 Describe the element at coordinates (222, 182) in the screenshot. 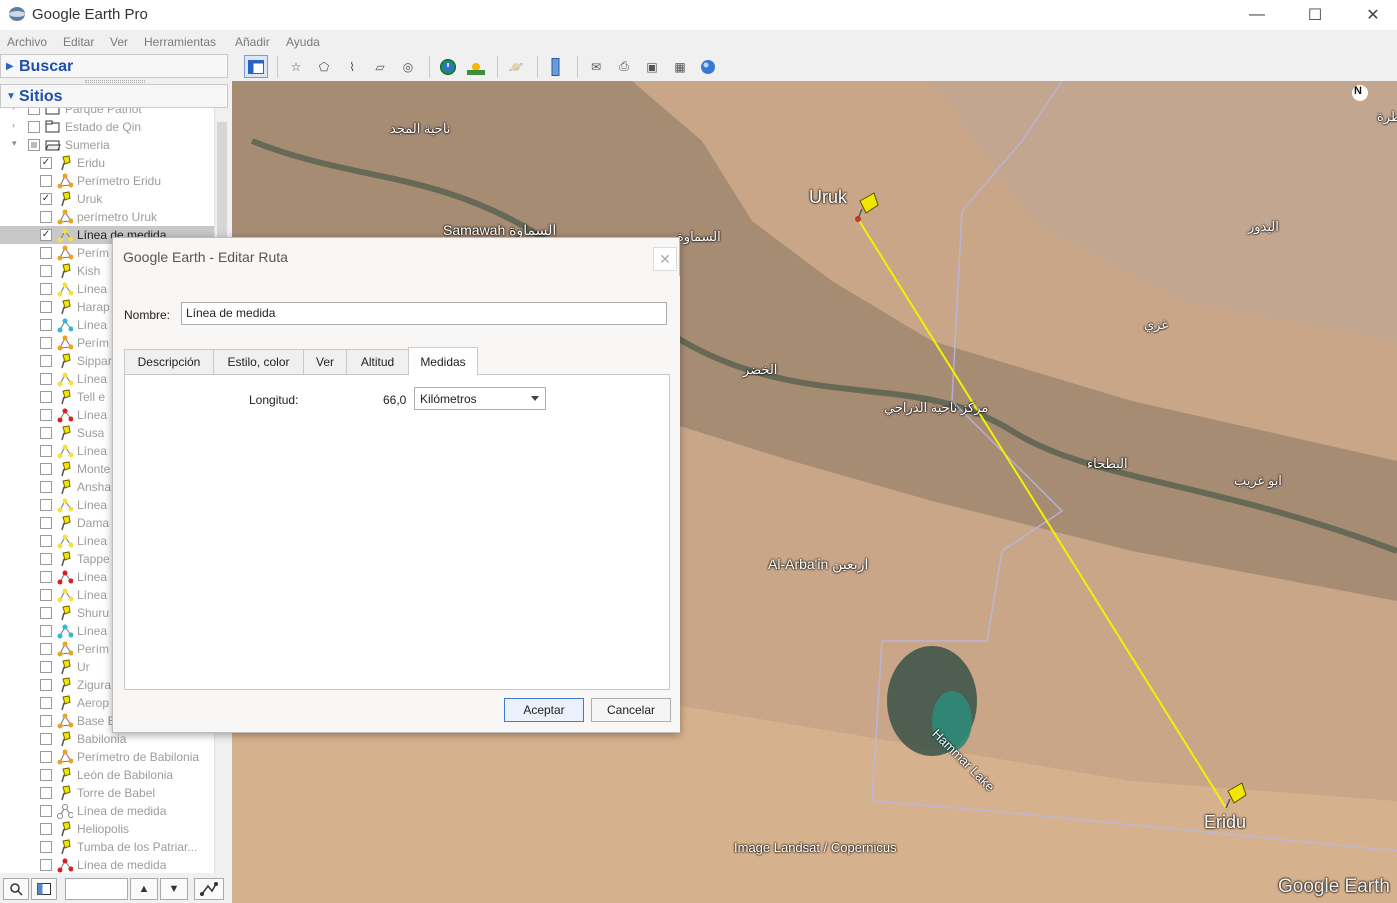

I see `scrollbar-thumb` at that location.